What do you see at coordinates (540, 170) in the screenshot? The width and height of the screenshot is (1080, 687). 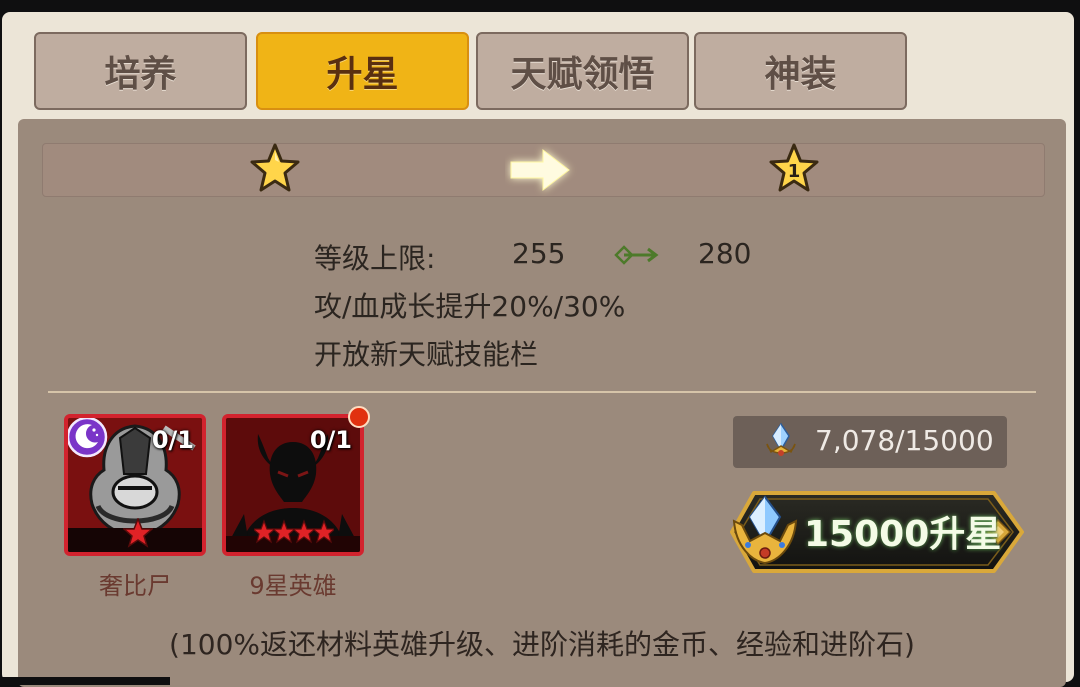 I see `arrow-right-icon` at bounding box center [540, 170].